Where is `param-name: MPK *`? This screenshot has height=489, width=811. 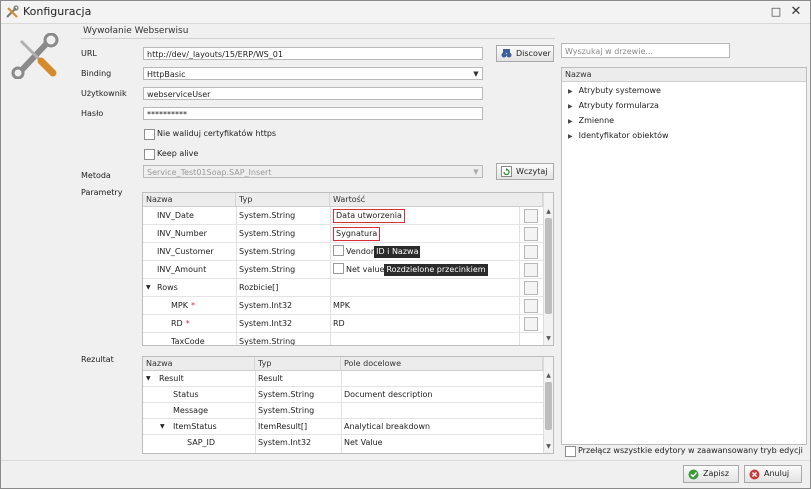
param-name: MPK * is located at coordinates (183, 305).